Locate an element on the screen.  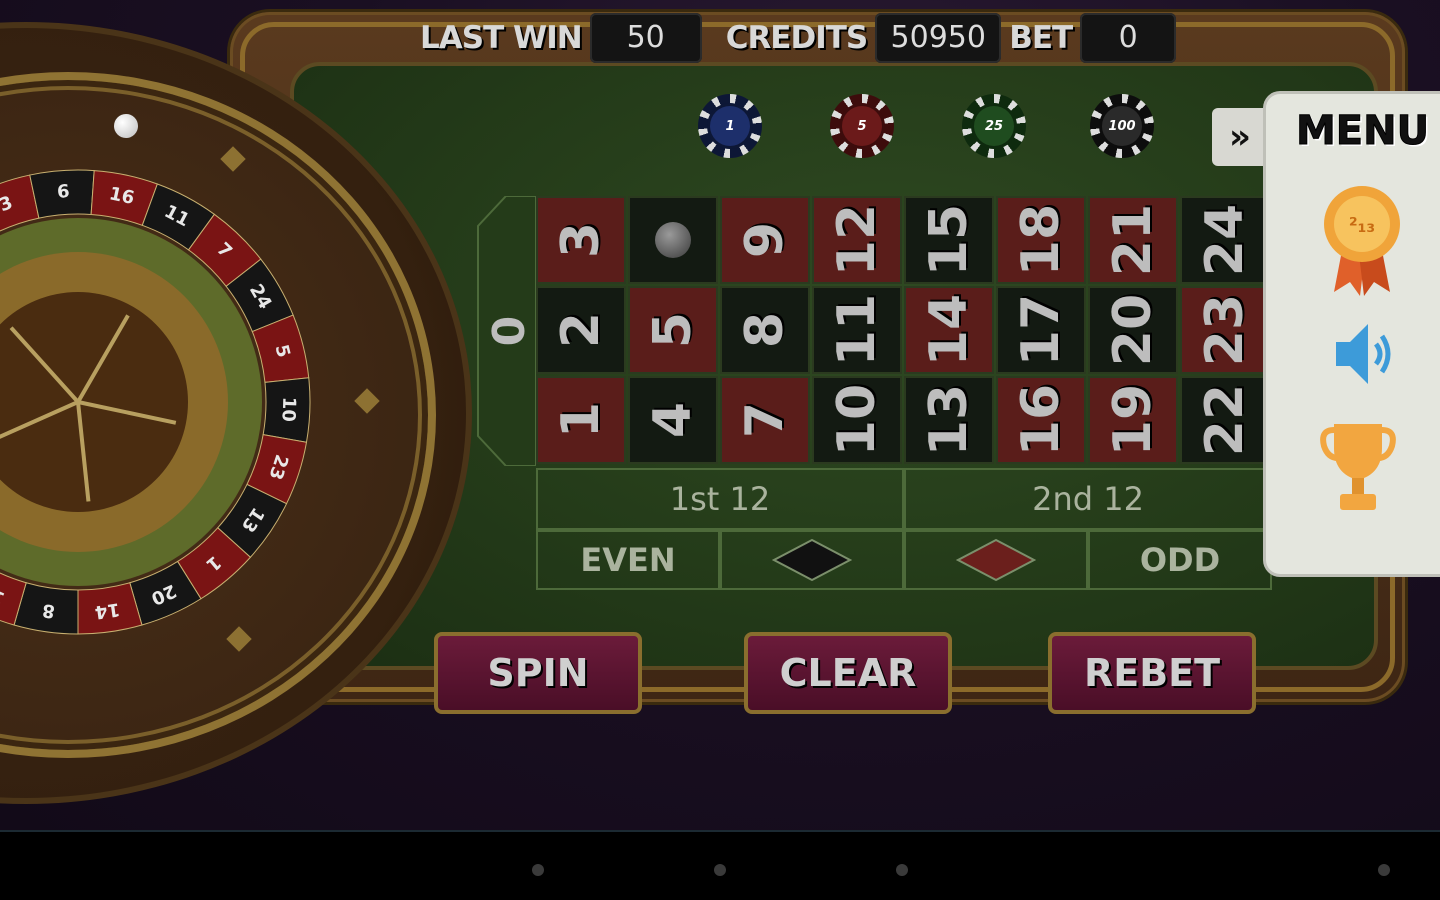
bet-number-cell: 20 is located at coordinates (1133, 330).